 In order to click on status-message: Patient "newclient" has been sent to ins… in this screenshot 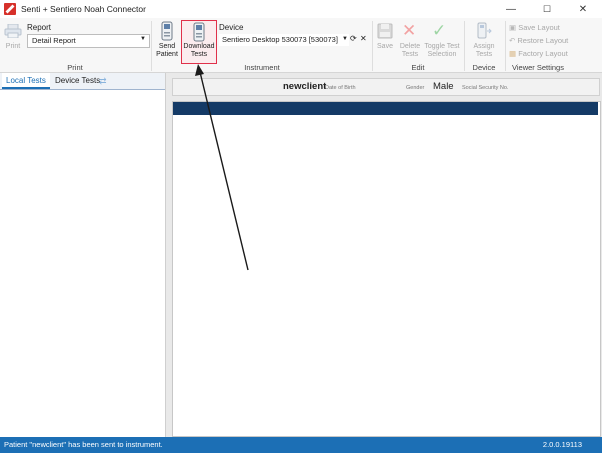, I will do `click(83, 444)`.